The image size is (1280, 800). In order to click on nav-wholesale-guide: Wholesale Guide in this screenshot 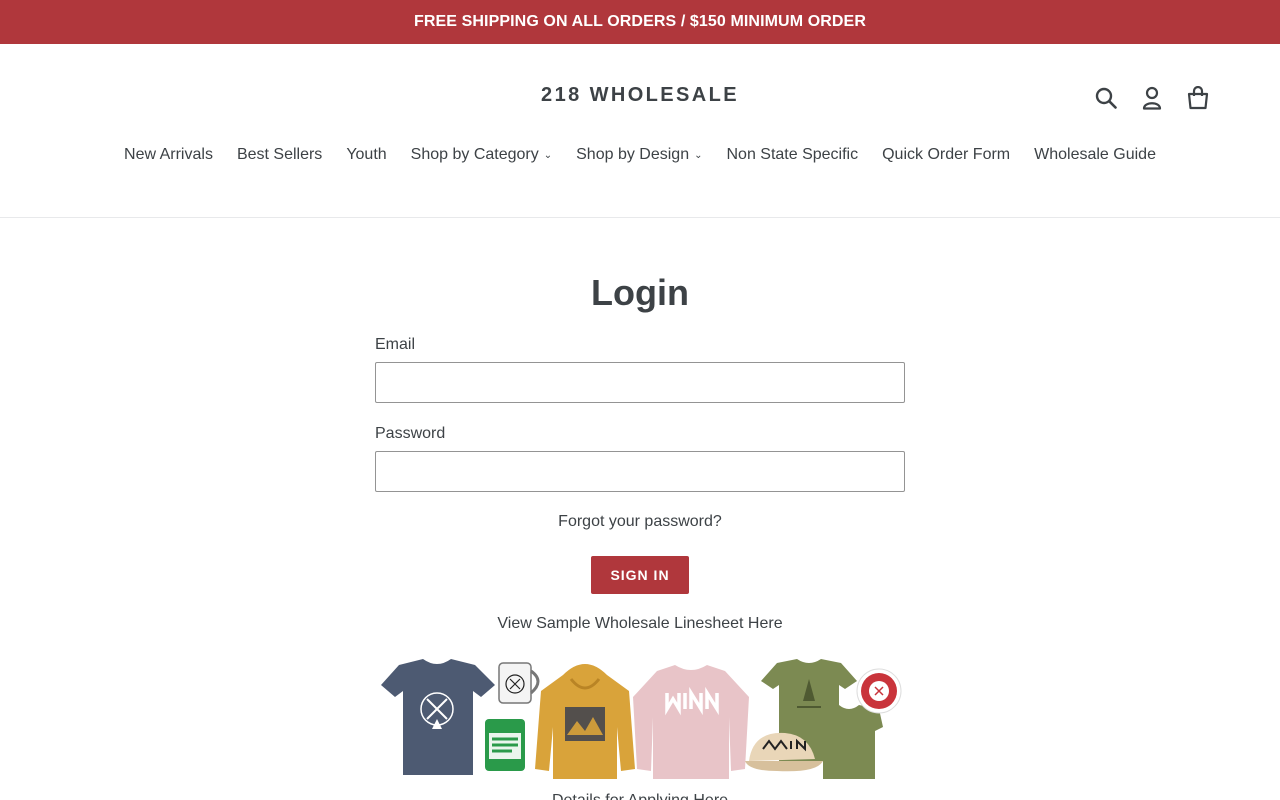, I will do `click(1095, 155)`.